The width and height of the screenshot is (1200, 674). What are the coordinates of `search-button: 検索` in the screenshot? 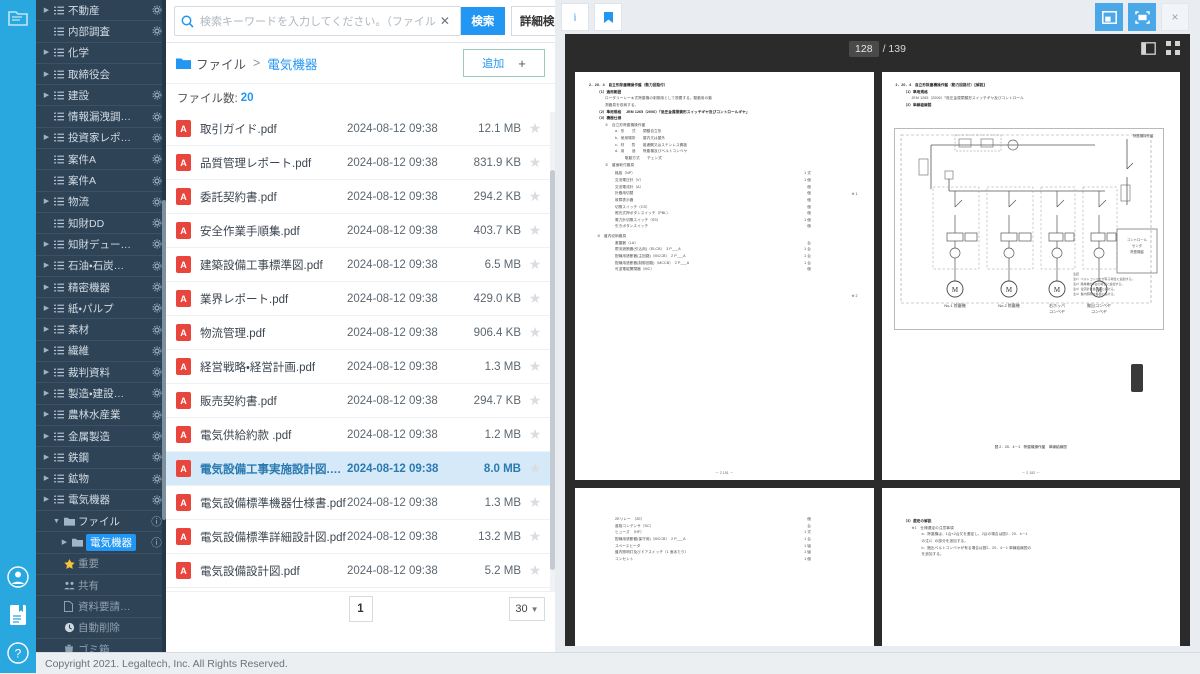 It's located at (482, 21).